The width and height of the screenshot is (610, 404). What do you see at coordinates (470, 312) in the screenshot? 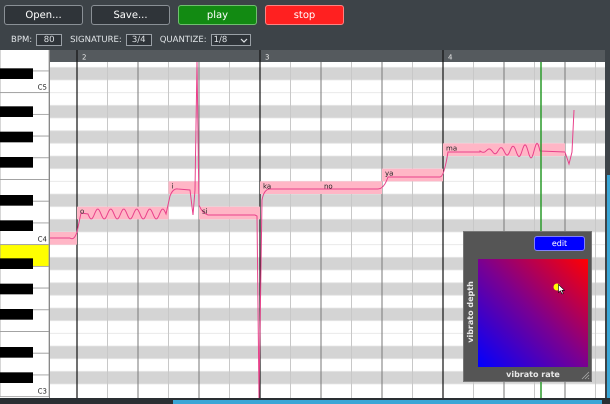
I see `y-axis-label: vibrato depth` at bounding box center [470, 312].